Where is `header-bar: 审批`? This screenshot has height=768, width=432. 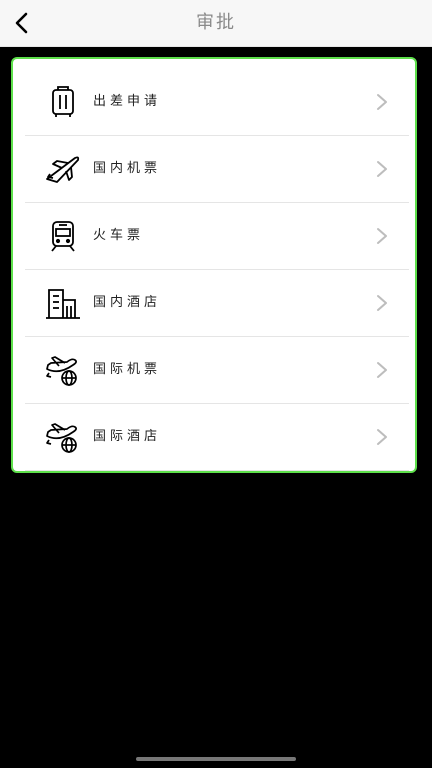 header-bar: 审批 is located at coordinates (216, 23).